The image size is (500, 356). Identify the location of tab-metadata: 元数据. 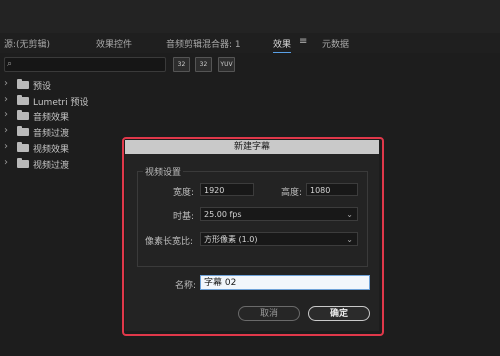
(335, 43).